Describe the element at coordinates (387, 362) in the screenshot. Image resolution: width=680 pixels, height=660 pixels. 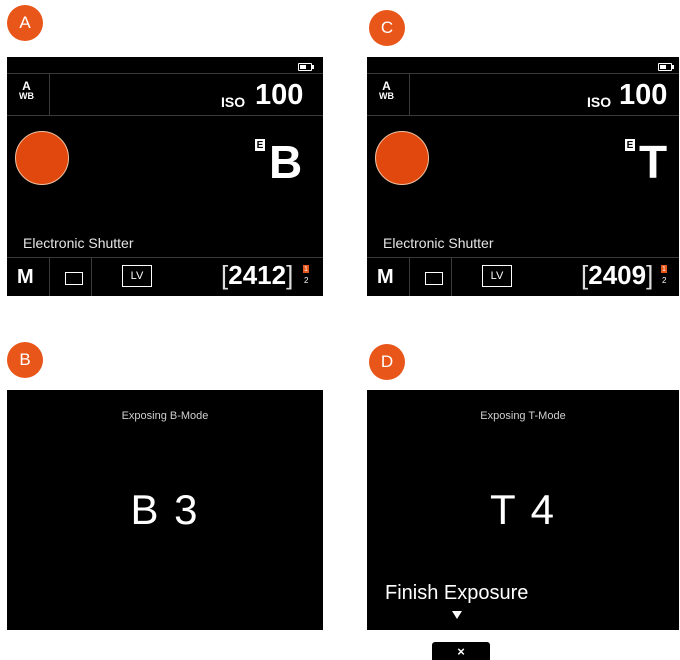
I see `badge-d: D` at that location.